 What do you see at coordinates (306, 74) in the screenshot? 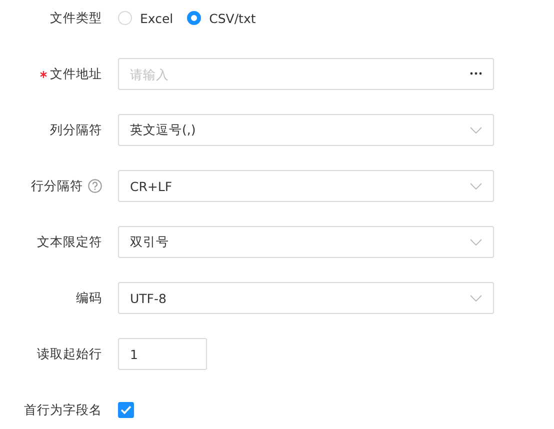
I see `file-path-field: 请输入` at bounding box center [306, 74].